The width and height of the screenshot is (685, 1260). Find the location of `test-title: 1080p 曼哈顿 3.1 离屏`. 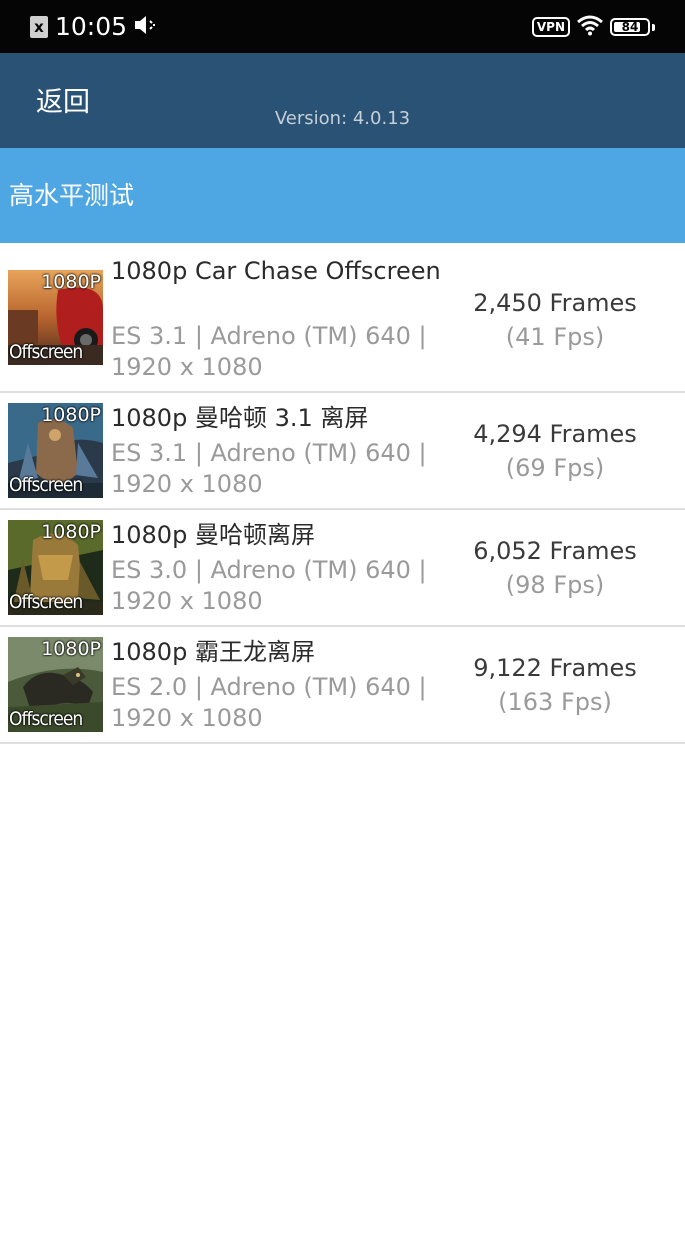

test-title: 1080p 曼哈顿 3.1 离屏 is located at coordinates (240, 418).